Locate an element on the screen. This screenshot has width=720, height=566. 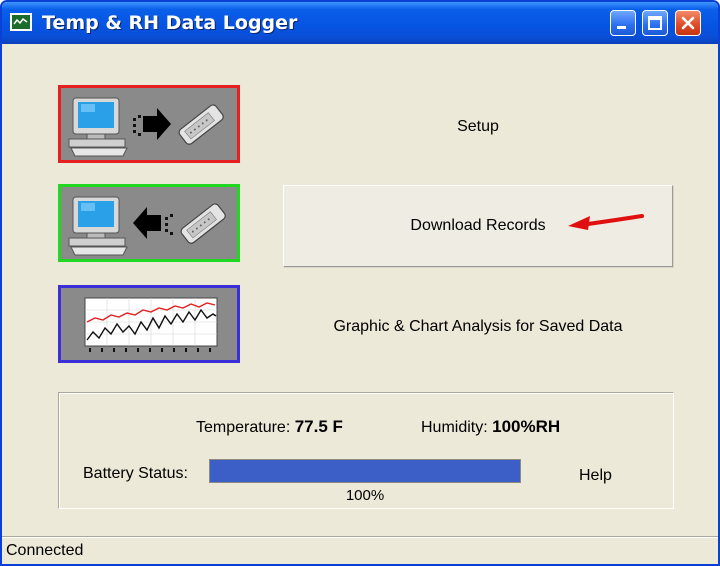
close-button is located at coordinates (688, 23).